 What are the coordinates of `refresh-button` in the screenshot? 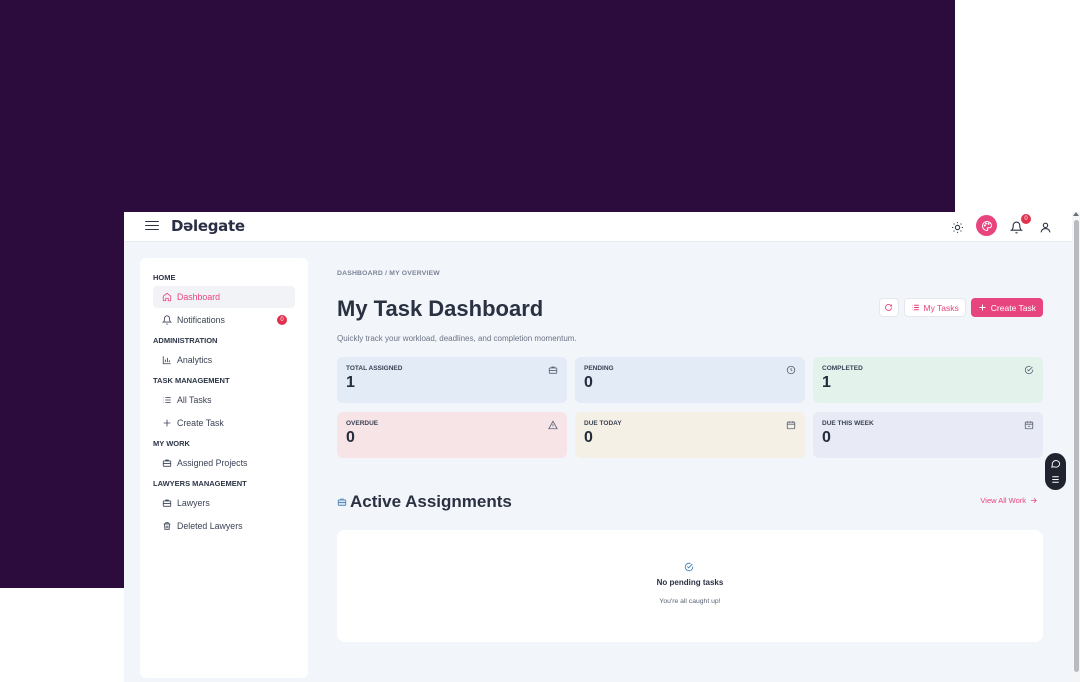 It's located at (888, 307).